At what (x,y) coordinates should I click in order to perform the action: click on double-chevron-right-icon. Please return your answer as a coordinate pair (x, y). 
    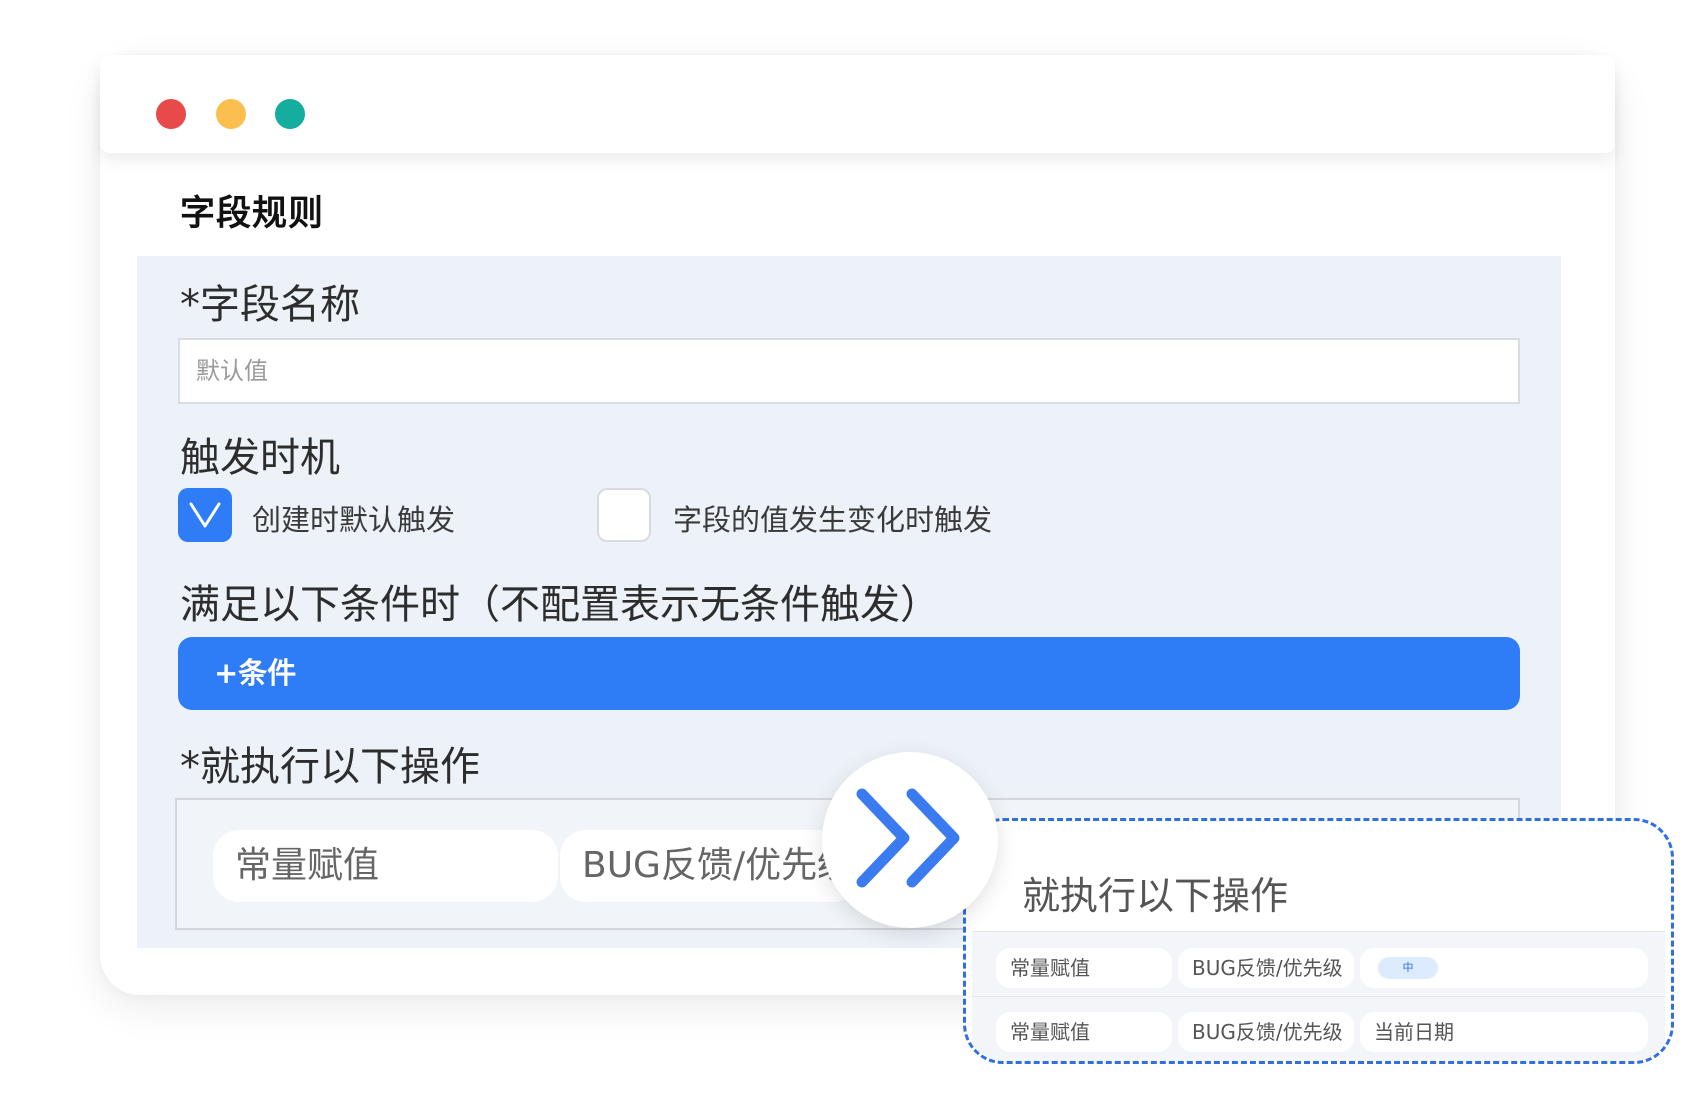
    Looking at the image, I should click on (908, 838).